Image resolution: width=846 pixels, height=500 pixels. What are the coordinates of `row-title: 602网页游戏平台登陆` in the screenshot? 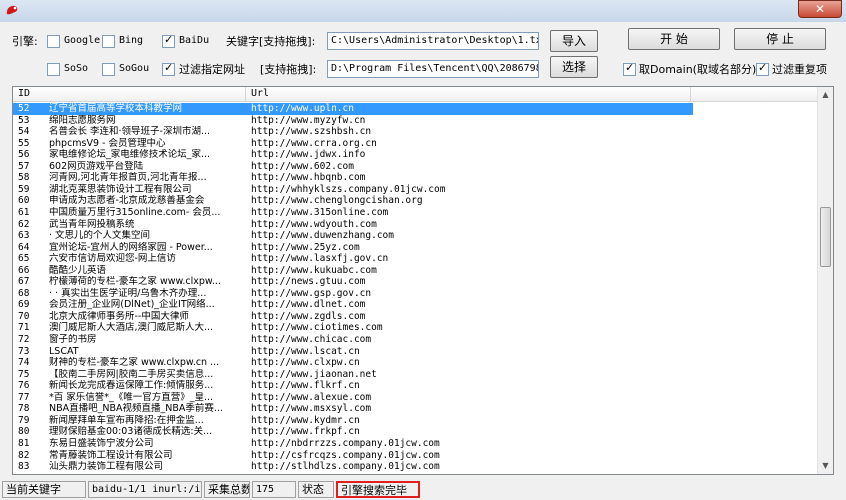 It's located at (96, 166).